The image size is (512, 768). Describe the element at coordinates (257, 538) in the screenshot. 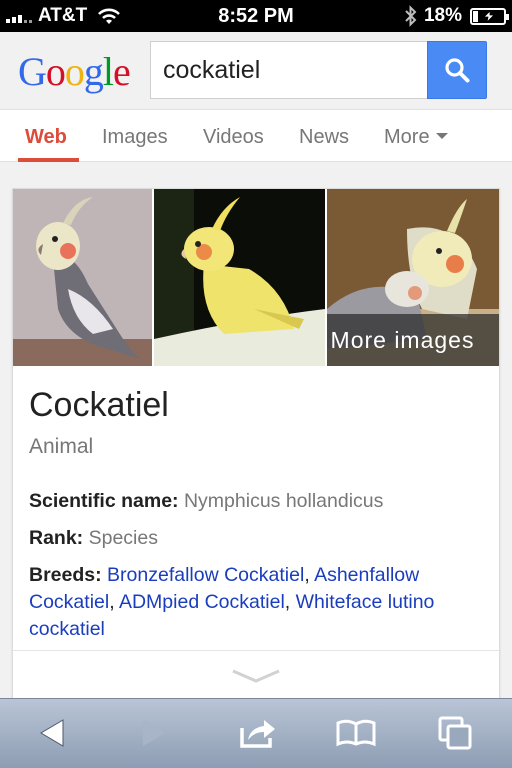

I see `fact-rank: Rank: Species` at that location.